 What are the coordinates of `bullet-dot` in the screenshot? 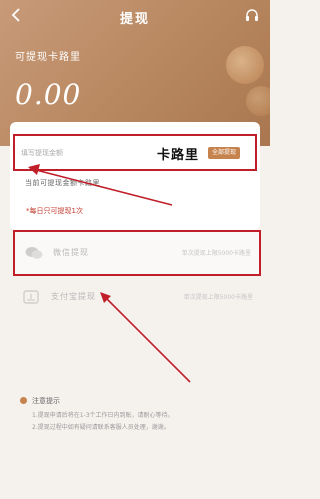 It's located at (23, 400).